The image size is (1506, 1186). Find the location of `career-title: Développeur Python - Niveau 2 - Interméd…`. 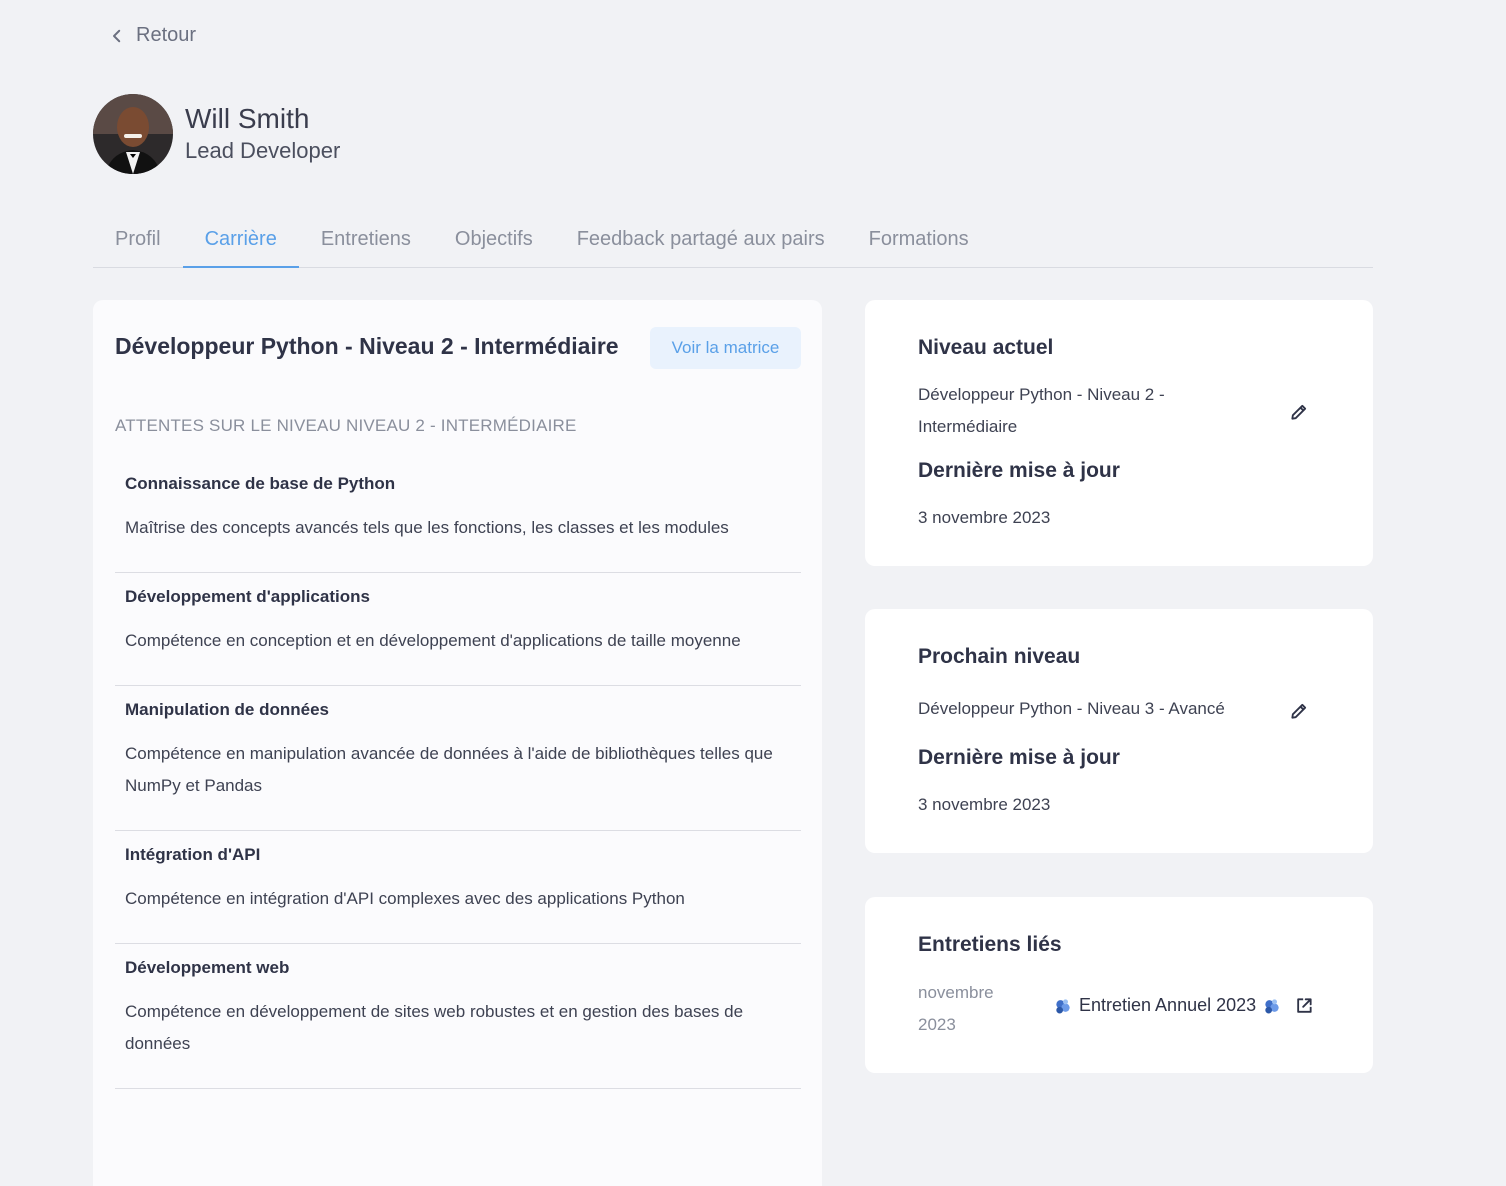

career-title: Développeur Python - Niveau 2 - Interméd… is located at coordinates (367, 346).